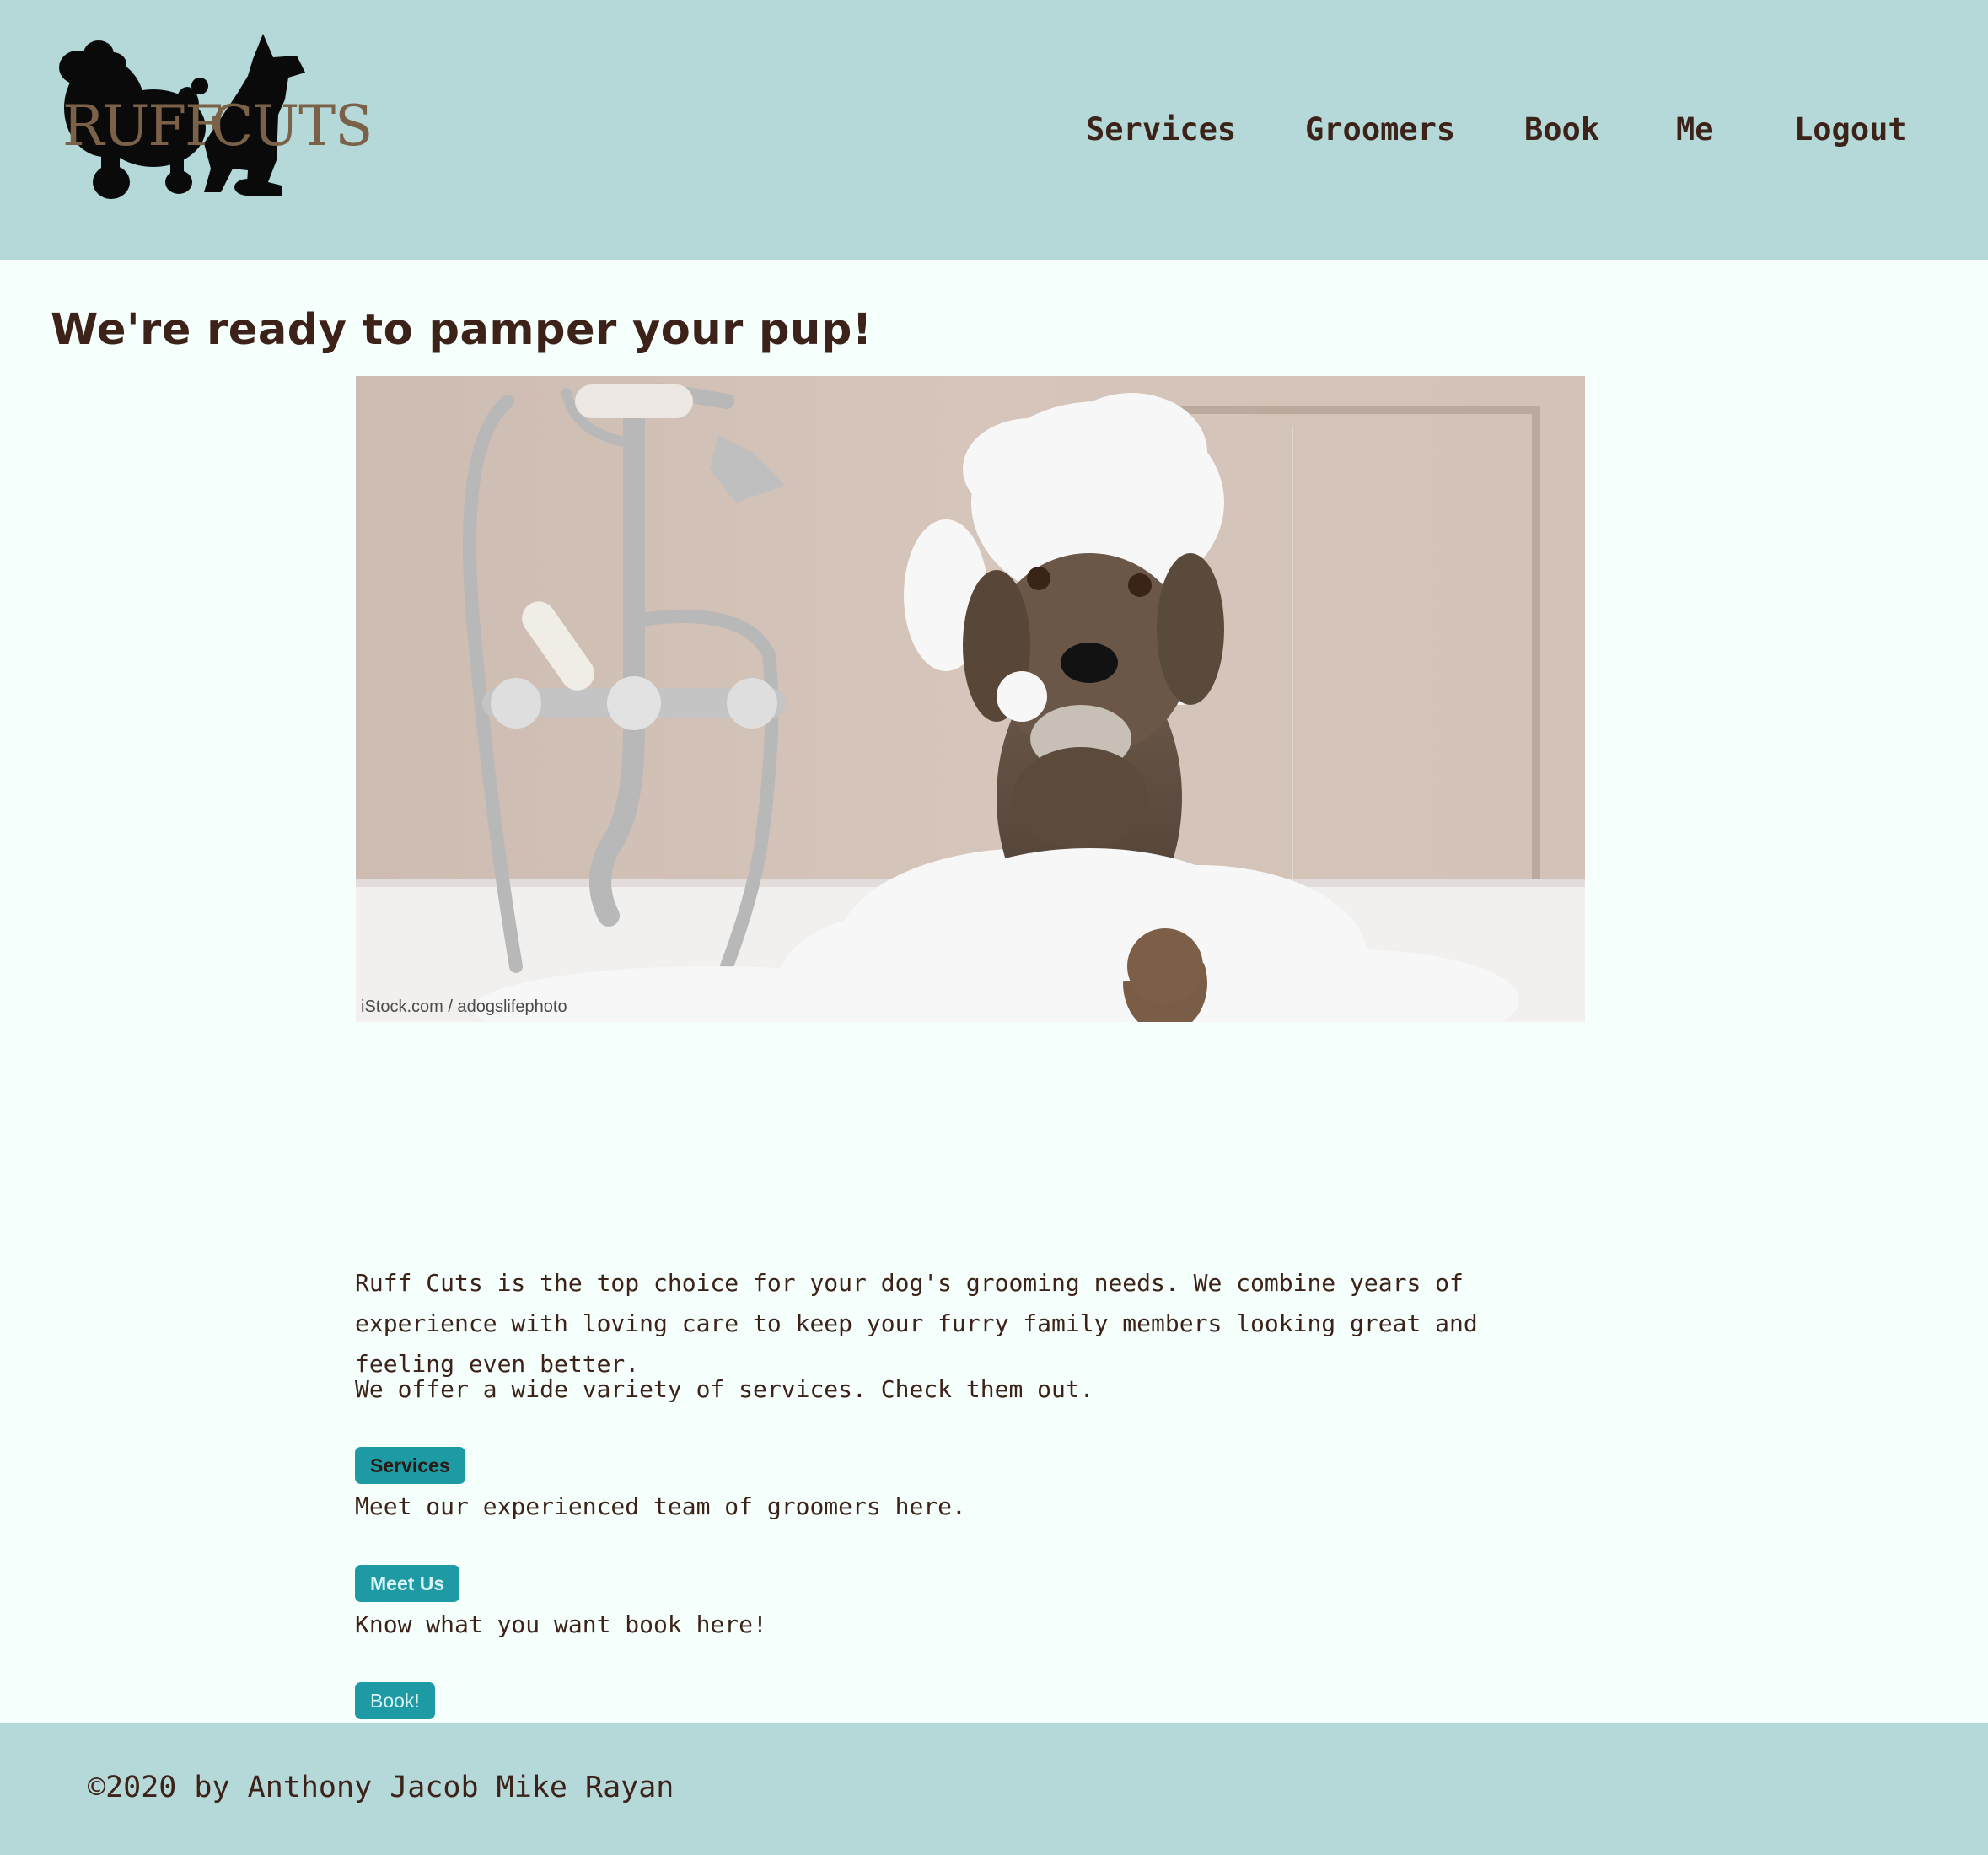 This screenshot has width=1988, height=1855. Describe the element at coordinates (1695, 130) in the screenshot. I see `nav-me: Me` at that location.